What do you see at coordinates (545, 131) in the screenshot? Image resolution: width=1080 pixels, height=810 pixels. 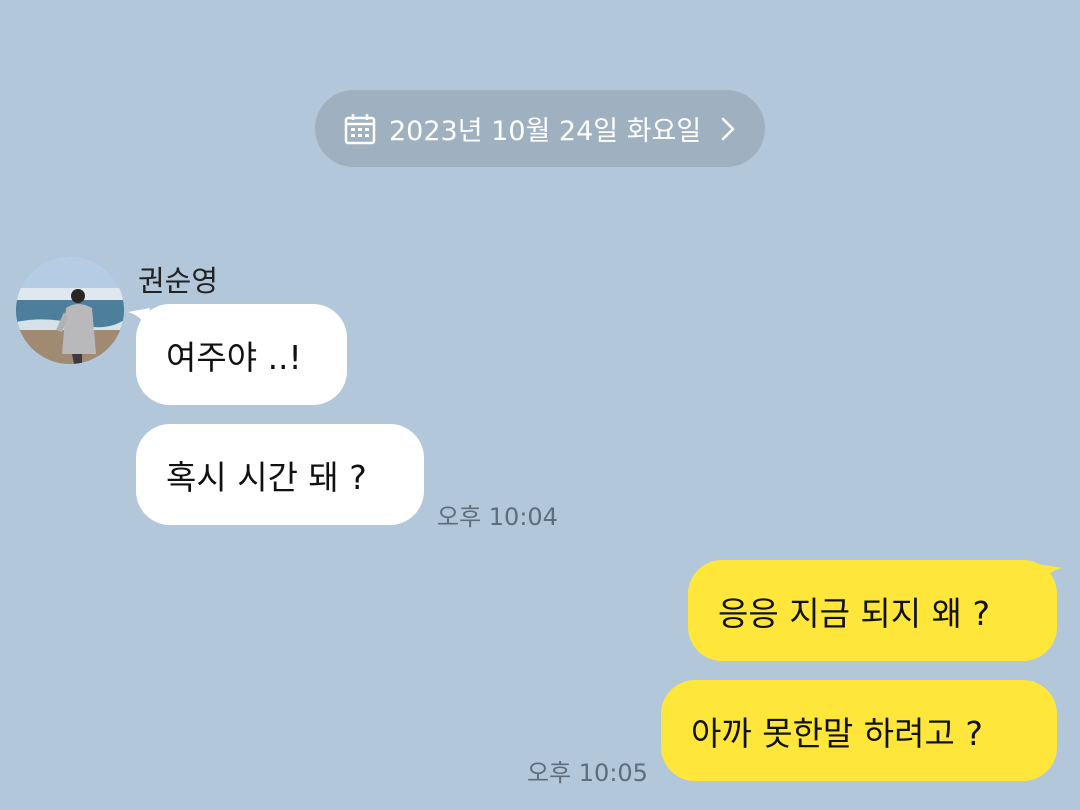 I see `date-text: 2023년 10월 24일 화요일` at bounding box center [545, 131].